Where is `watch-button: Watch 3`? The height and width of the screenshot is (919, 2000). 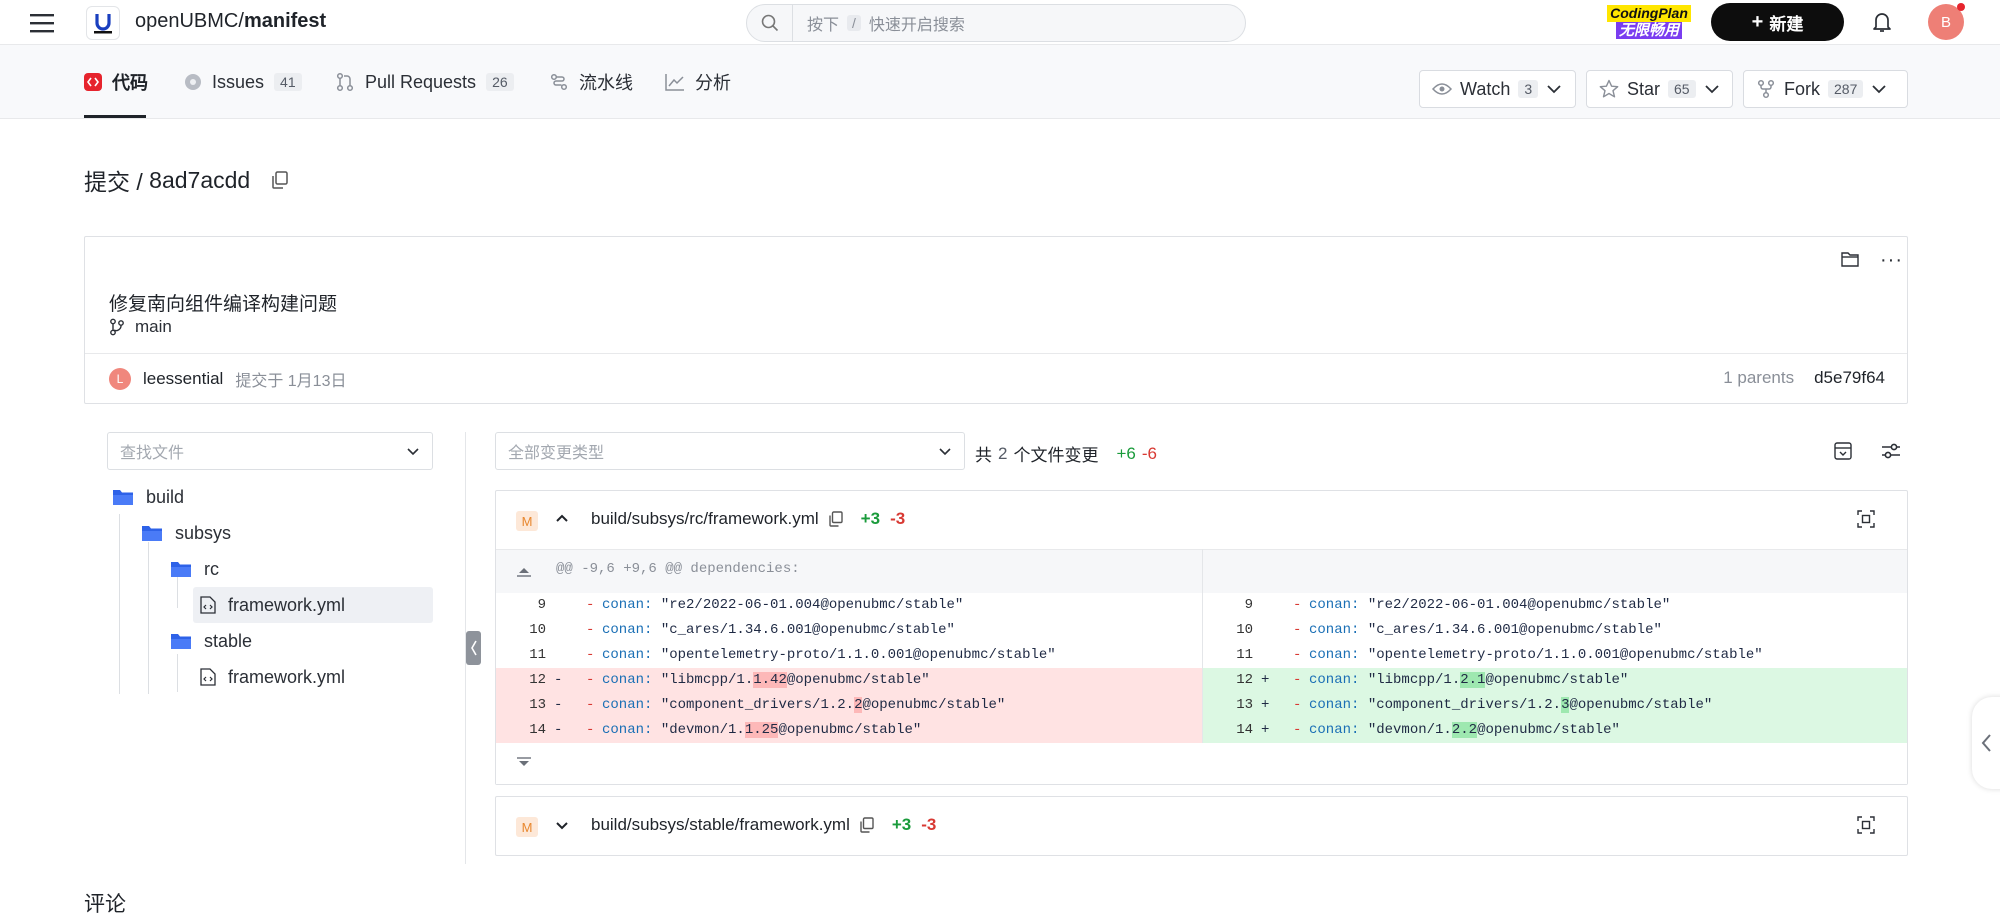
watch-button: Watch 3 is located at coordinates (1497, 89).